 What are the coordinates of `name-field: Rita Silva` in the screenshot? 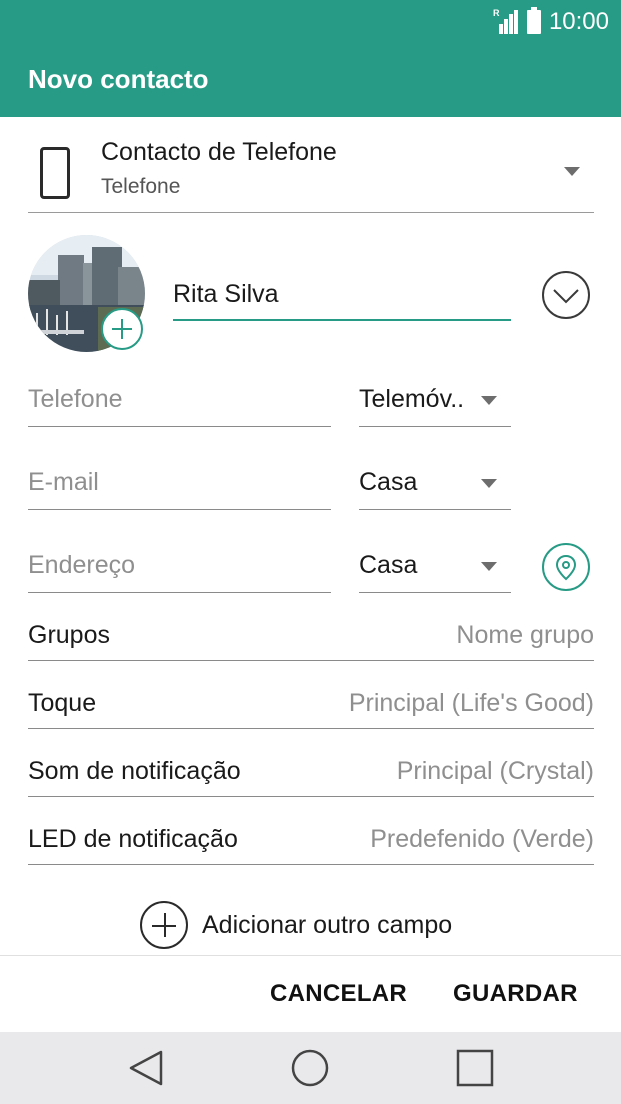 It's located at (342, 292).